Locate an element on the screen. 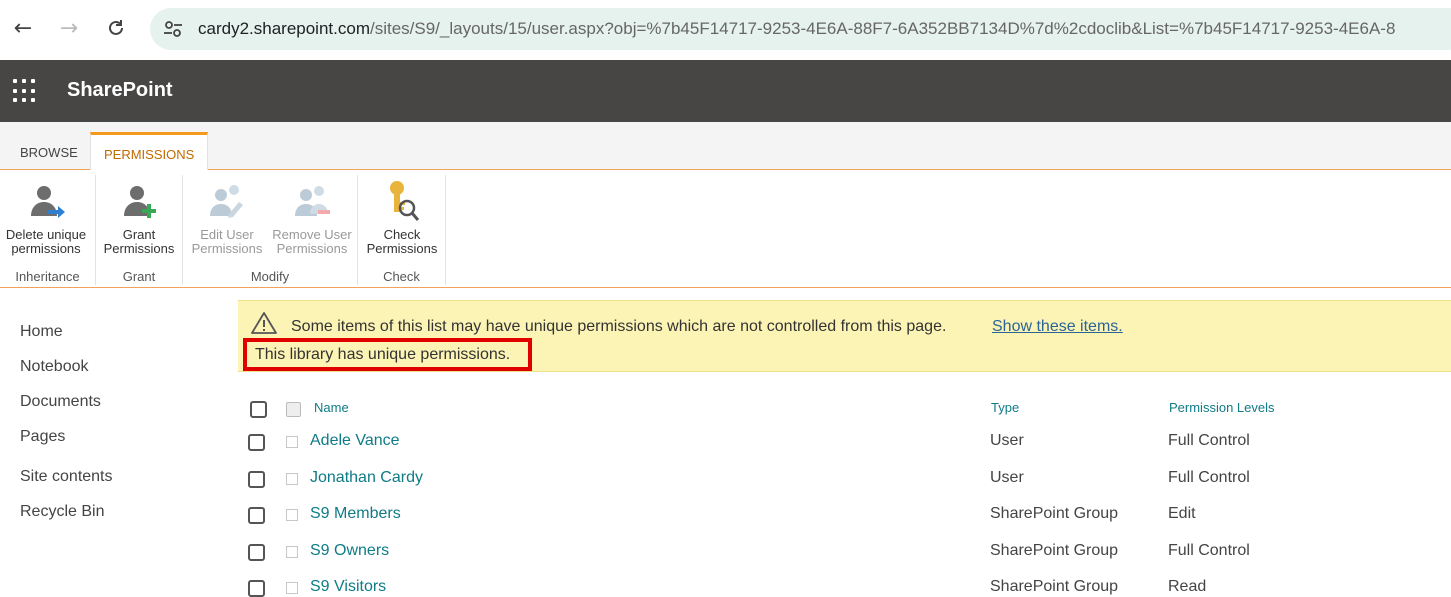 This screenshot has width=1451, height=597. row-name-link: Jonathan Cardy is located at coordinates (366, 478).